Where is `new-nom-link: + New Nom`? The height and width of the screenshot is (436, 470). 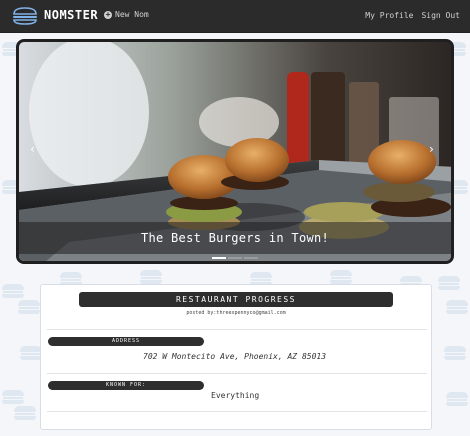
new-nom-link: + New Nom is located at coordinates (126, 14).